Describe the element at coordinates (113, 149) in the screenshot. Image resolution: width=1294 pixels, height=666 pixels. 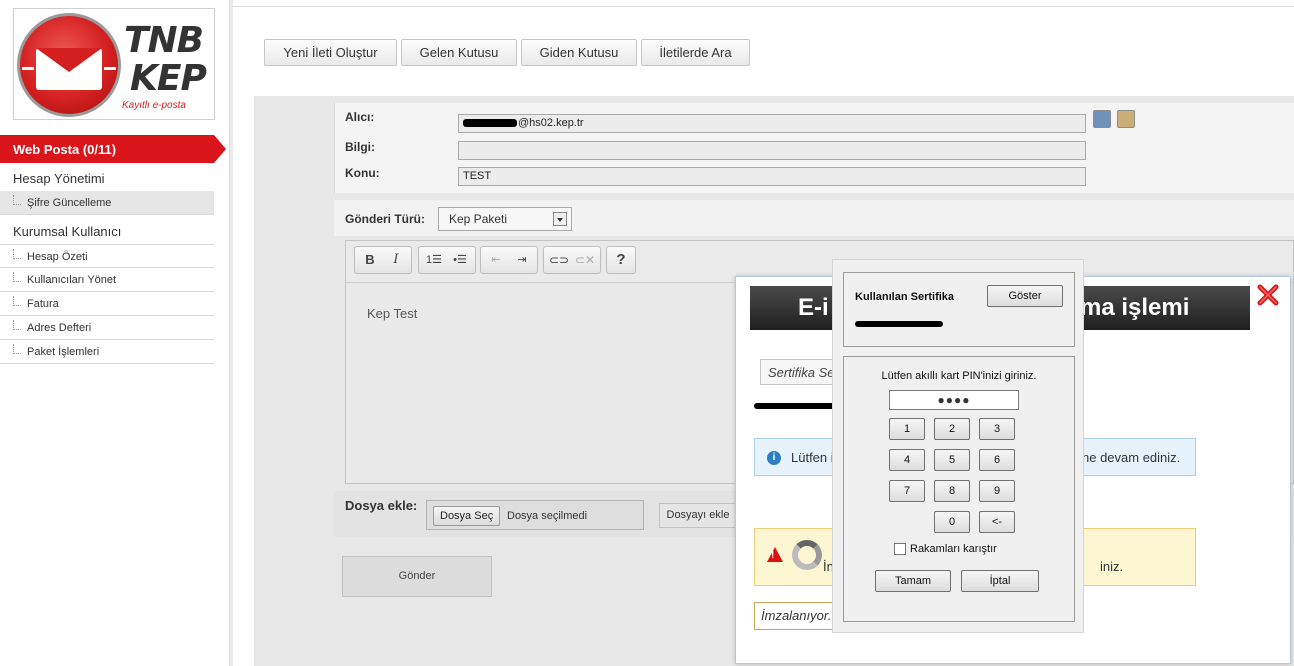
I see `sidebar-item-web-posta: Web Posta (0/11)` at that location.